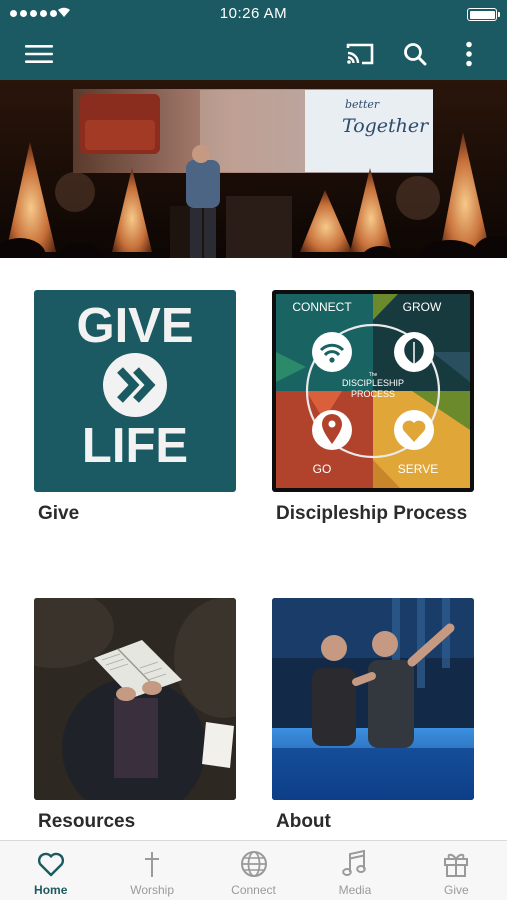 The image size is (507, 900). What do you see at coordinates (362, 104) in the screenshot?
I see `hero-screen-word-1: better` at bounding box center [362, 104].